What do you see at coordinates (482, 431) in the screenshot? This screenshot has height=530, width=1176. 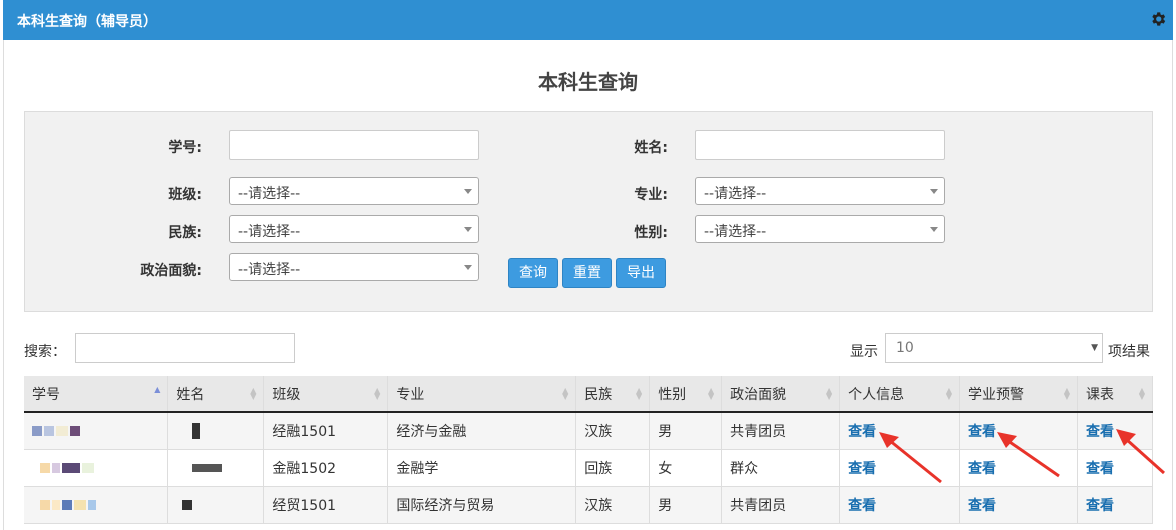 I see `major-cell: 经济与金融` at bounding box center [482, 431].